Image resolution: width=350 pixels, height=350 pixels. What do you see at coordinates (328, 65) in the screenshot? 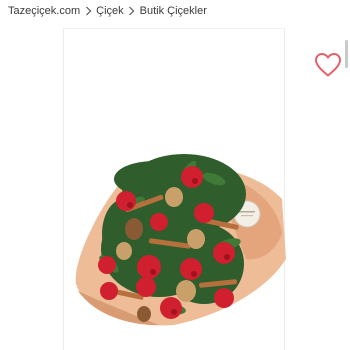
I see `heart-outline-icon` at bounding box center [328, 65].